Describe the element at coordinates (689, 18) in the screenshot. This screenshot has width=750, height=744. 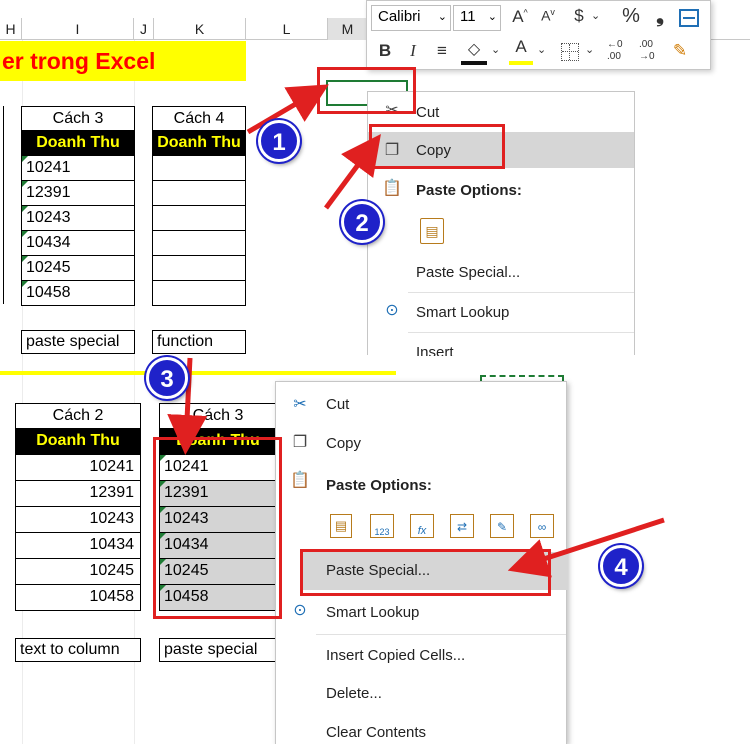
I see `wrap-text-icon` at that location.